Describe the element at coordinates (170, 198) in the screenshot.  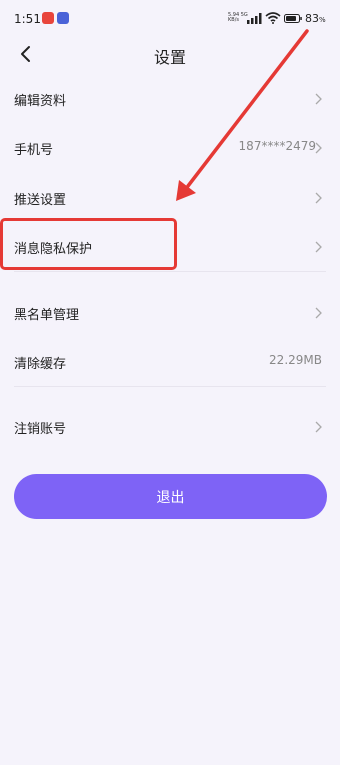
I see `settings-item-push: 推送设置` at that location.